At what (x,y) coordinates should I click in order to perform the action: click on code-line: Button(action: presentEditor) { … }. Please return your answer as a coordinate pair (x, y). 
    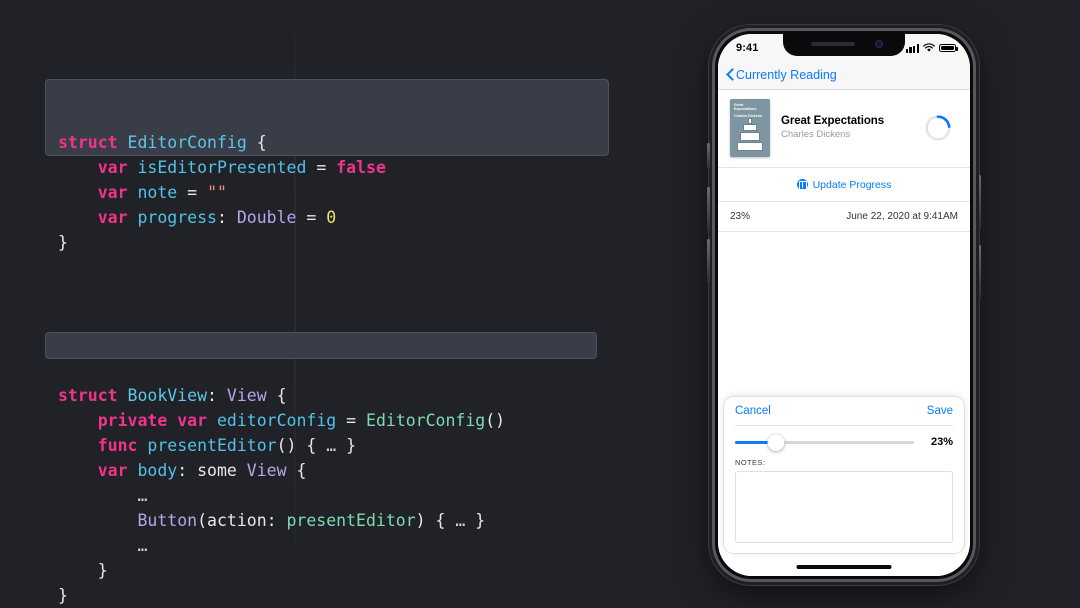
    Looking at the image, I should click on (281, 520).